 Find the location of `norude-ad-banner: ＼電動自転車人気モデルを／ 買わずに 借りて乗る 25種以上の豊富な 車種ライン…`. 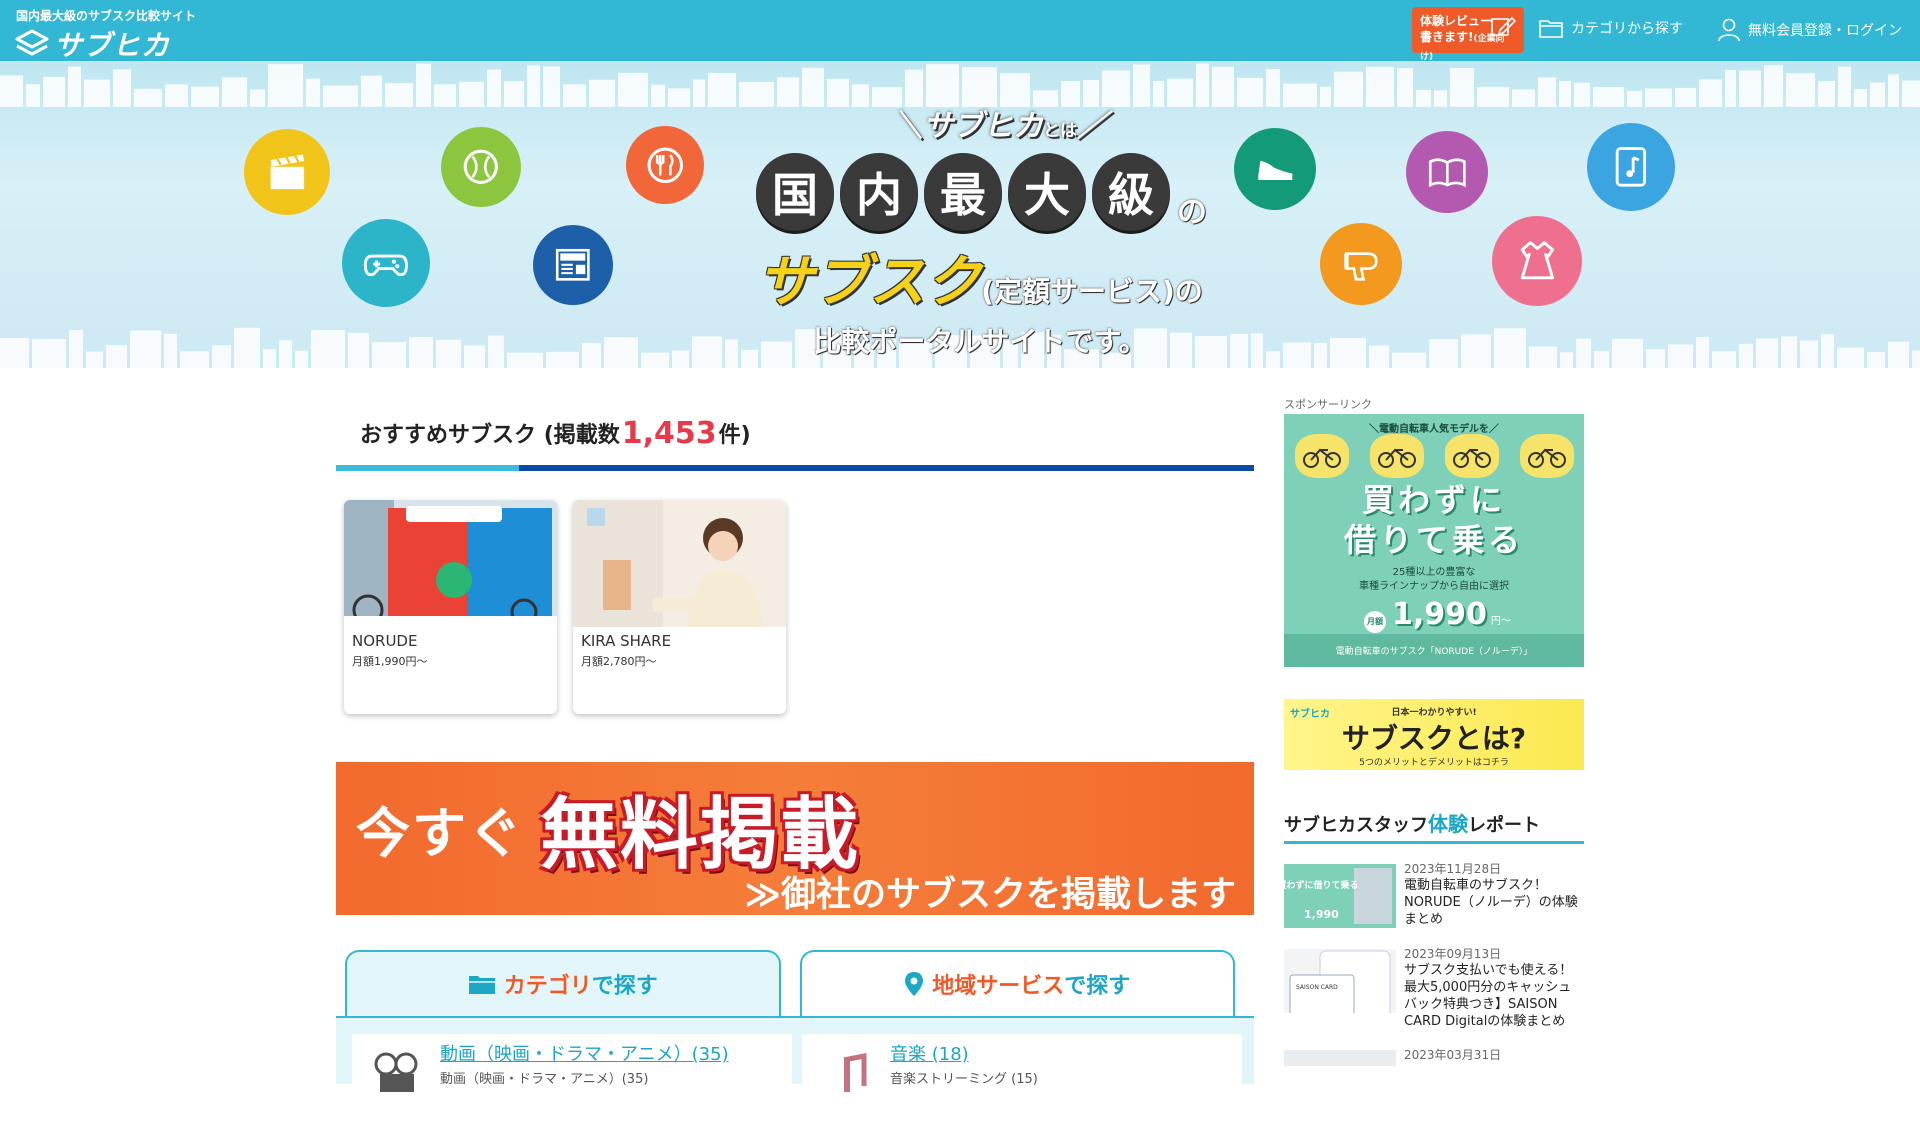

norude-ad-banner: ＼電動自転車人気モデルを／ 買わずに 借りて乗る 25種以上の豊富な 車種ライン… is located at coordinates (1434, 540).